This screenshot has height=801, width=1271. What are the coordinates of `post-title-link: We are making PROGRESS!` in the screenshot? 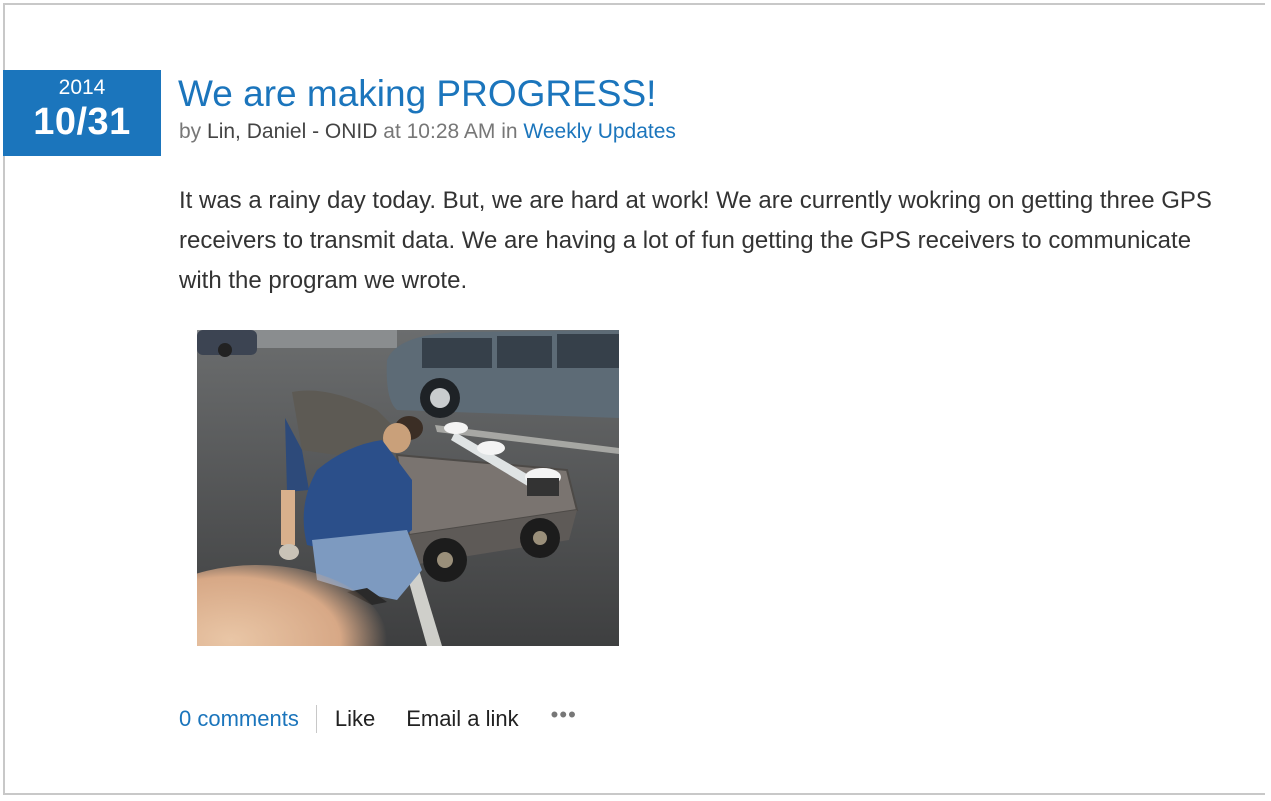 It's located at (417, 94).